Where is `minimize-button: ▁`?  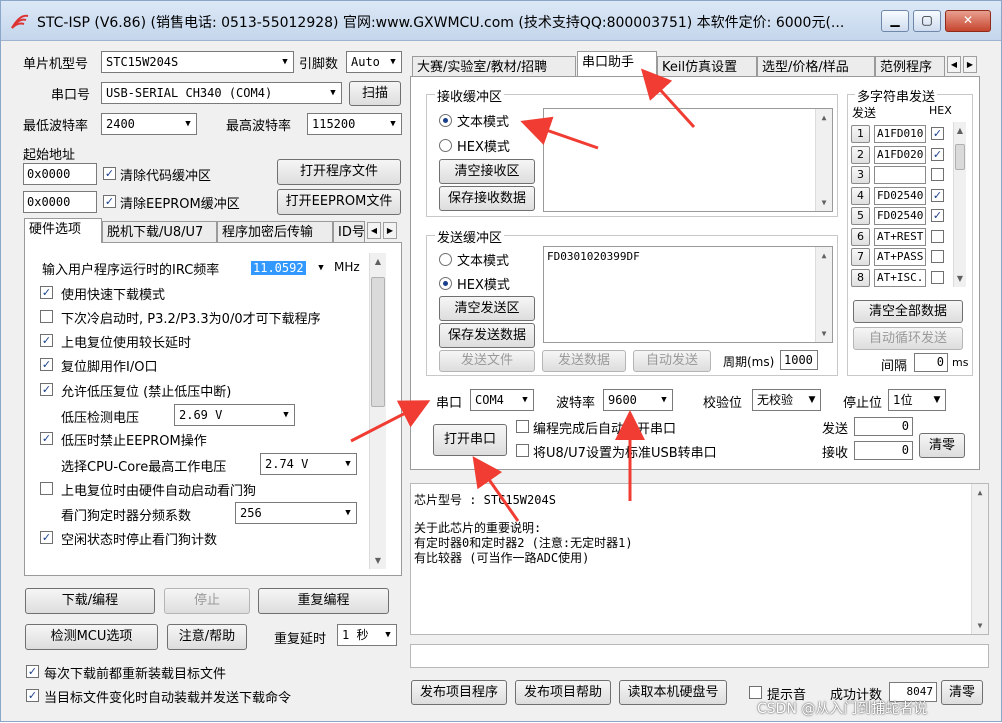
minimize-button: ▁ is located at coordinates (895, 21).